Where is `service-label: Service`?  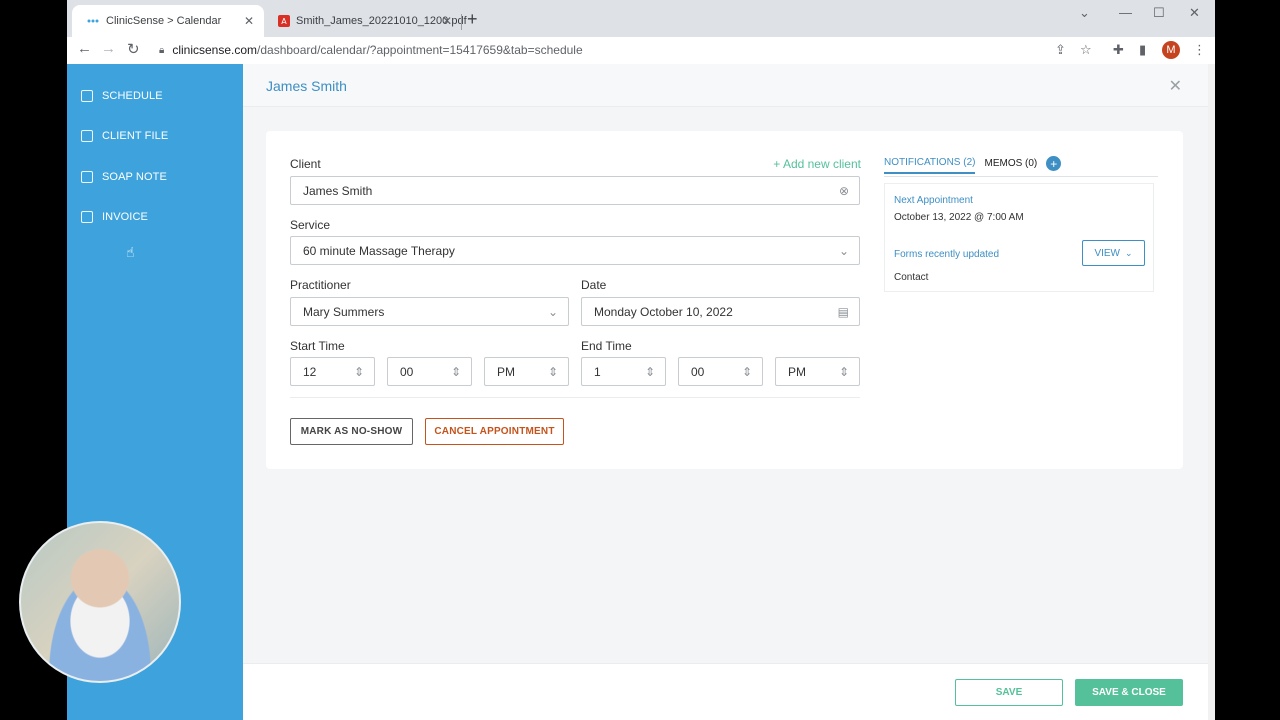 service-label: Service is located at coordinates (310, 225).